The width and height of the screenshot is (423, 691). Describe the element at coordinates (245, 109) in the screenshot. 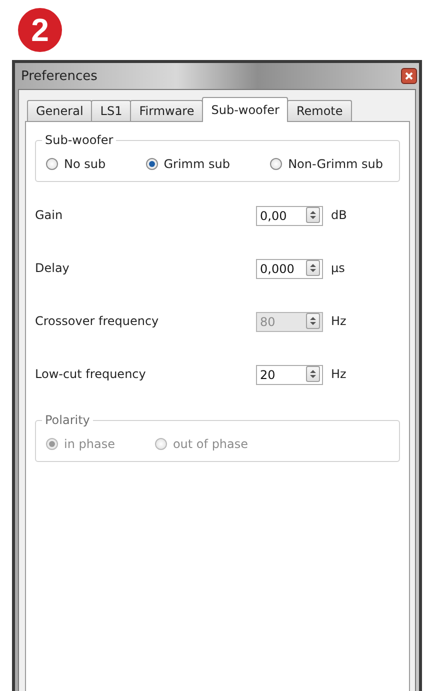

I see `tab: Sub-woofer` at that location.